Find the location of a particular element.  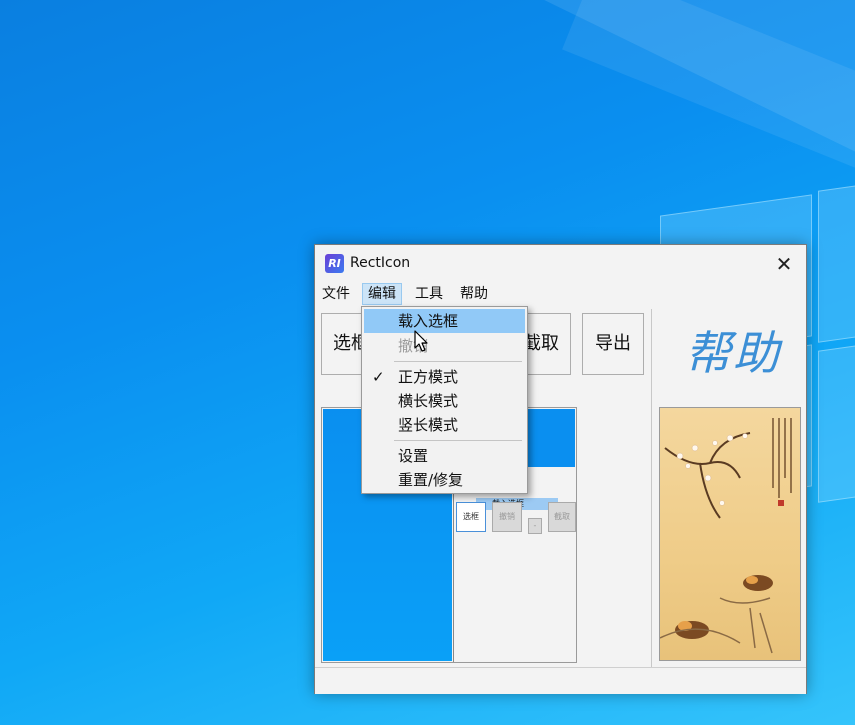

preview-mini-small: - is located at coordinates (535, 526).